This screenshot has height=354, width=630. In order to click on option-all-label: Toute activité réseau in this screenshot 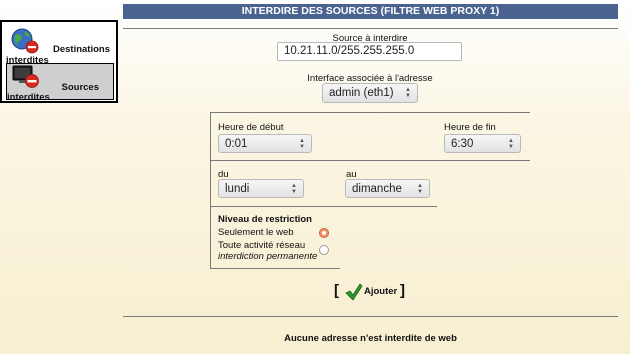, I will do `click(262, 245)`.